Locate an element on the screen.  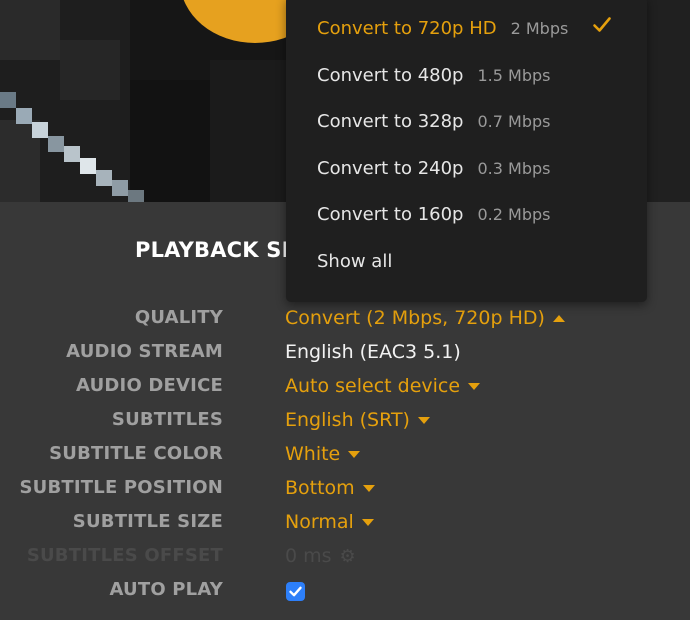
quality-option-328p: Convert to 328p 0.7 Mbps is located at coordinates (433, 127).